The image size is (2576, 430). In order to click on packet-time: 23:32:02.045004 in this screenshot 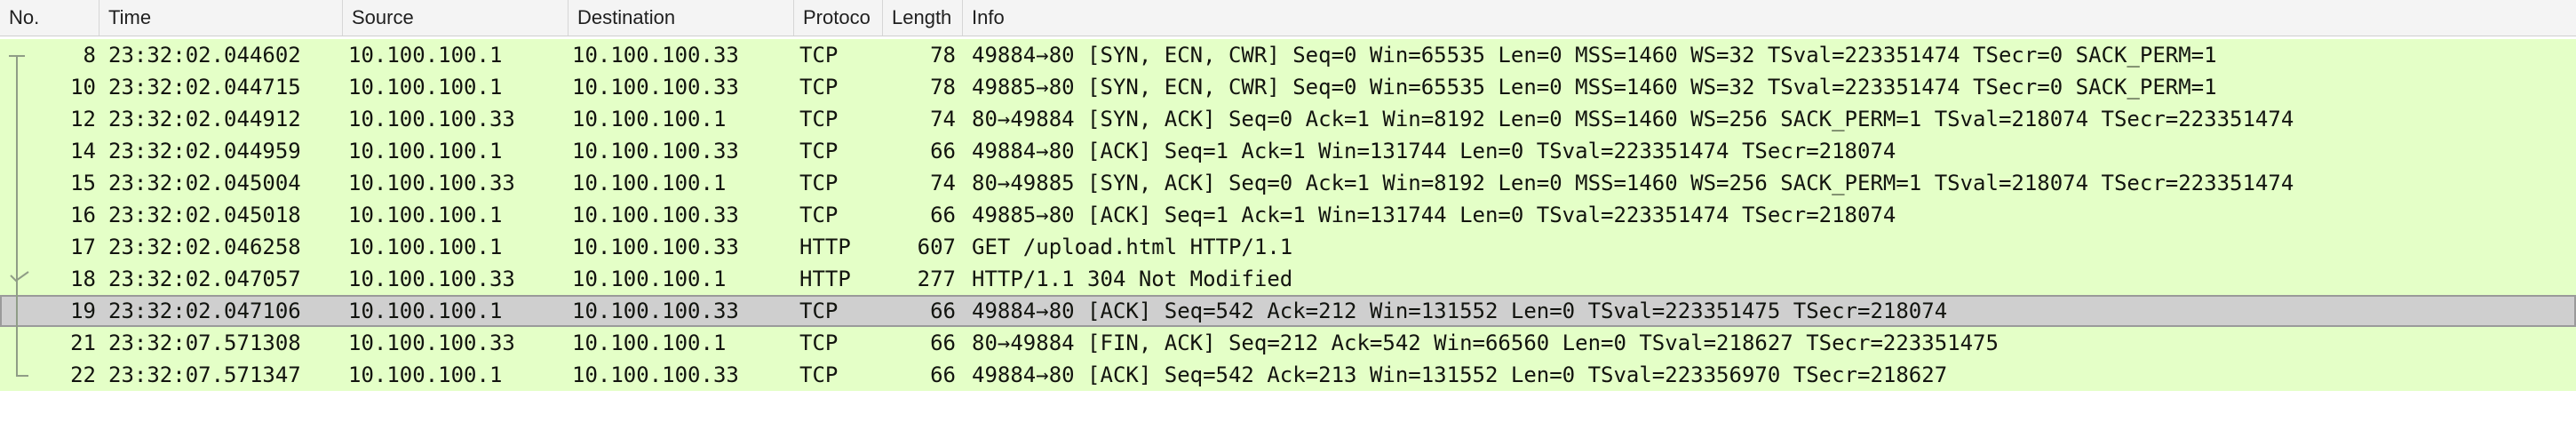, I will do `click(204, 183)`.